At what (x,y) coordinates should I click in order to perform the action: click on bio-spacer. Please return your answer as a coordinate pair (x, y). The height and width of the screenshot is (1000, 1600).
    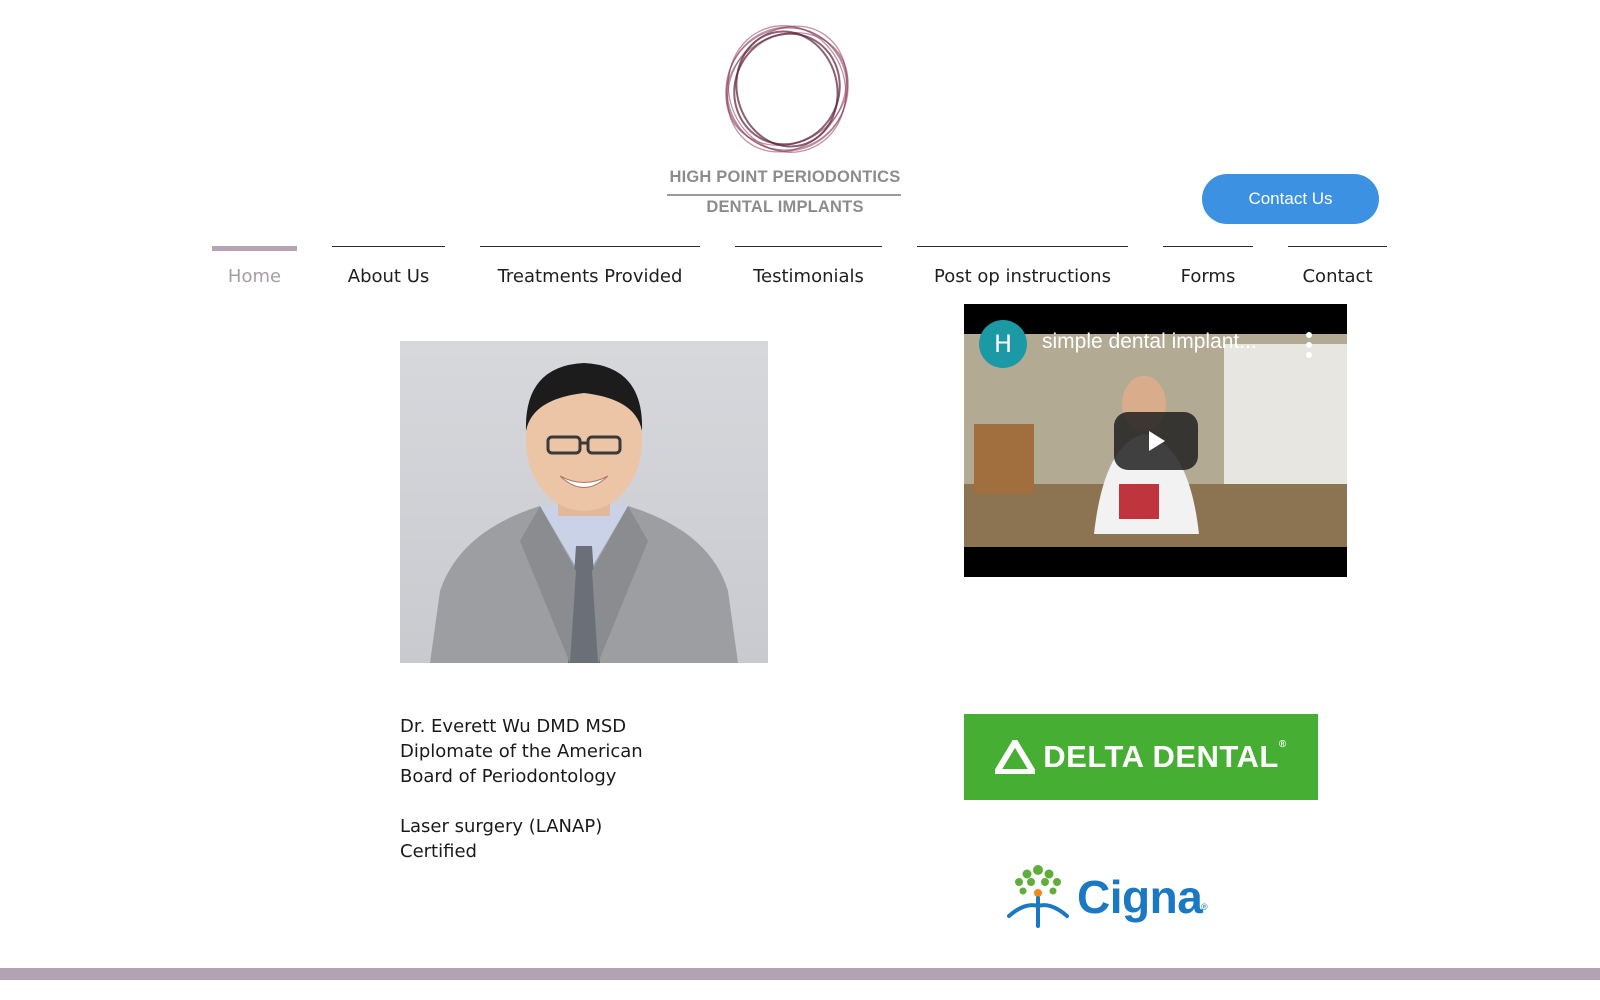
    Looking at the image, I should click on (550, 801).